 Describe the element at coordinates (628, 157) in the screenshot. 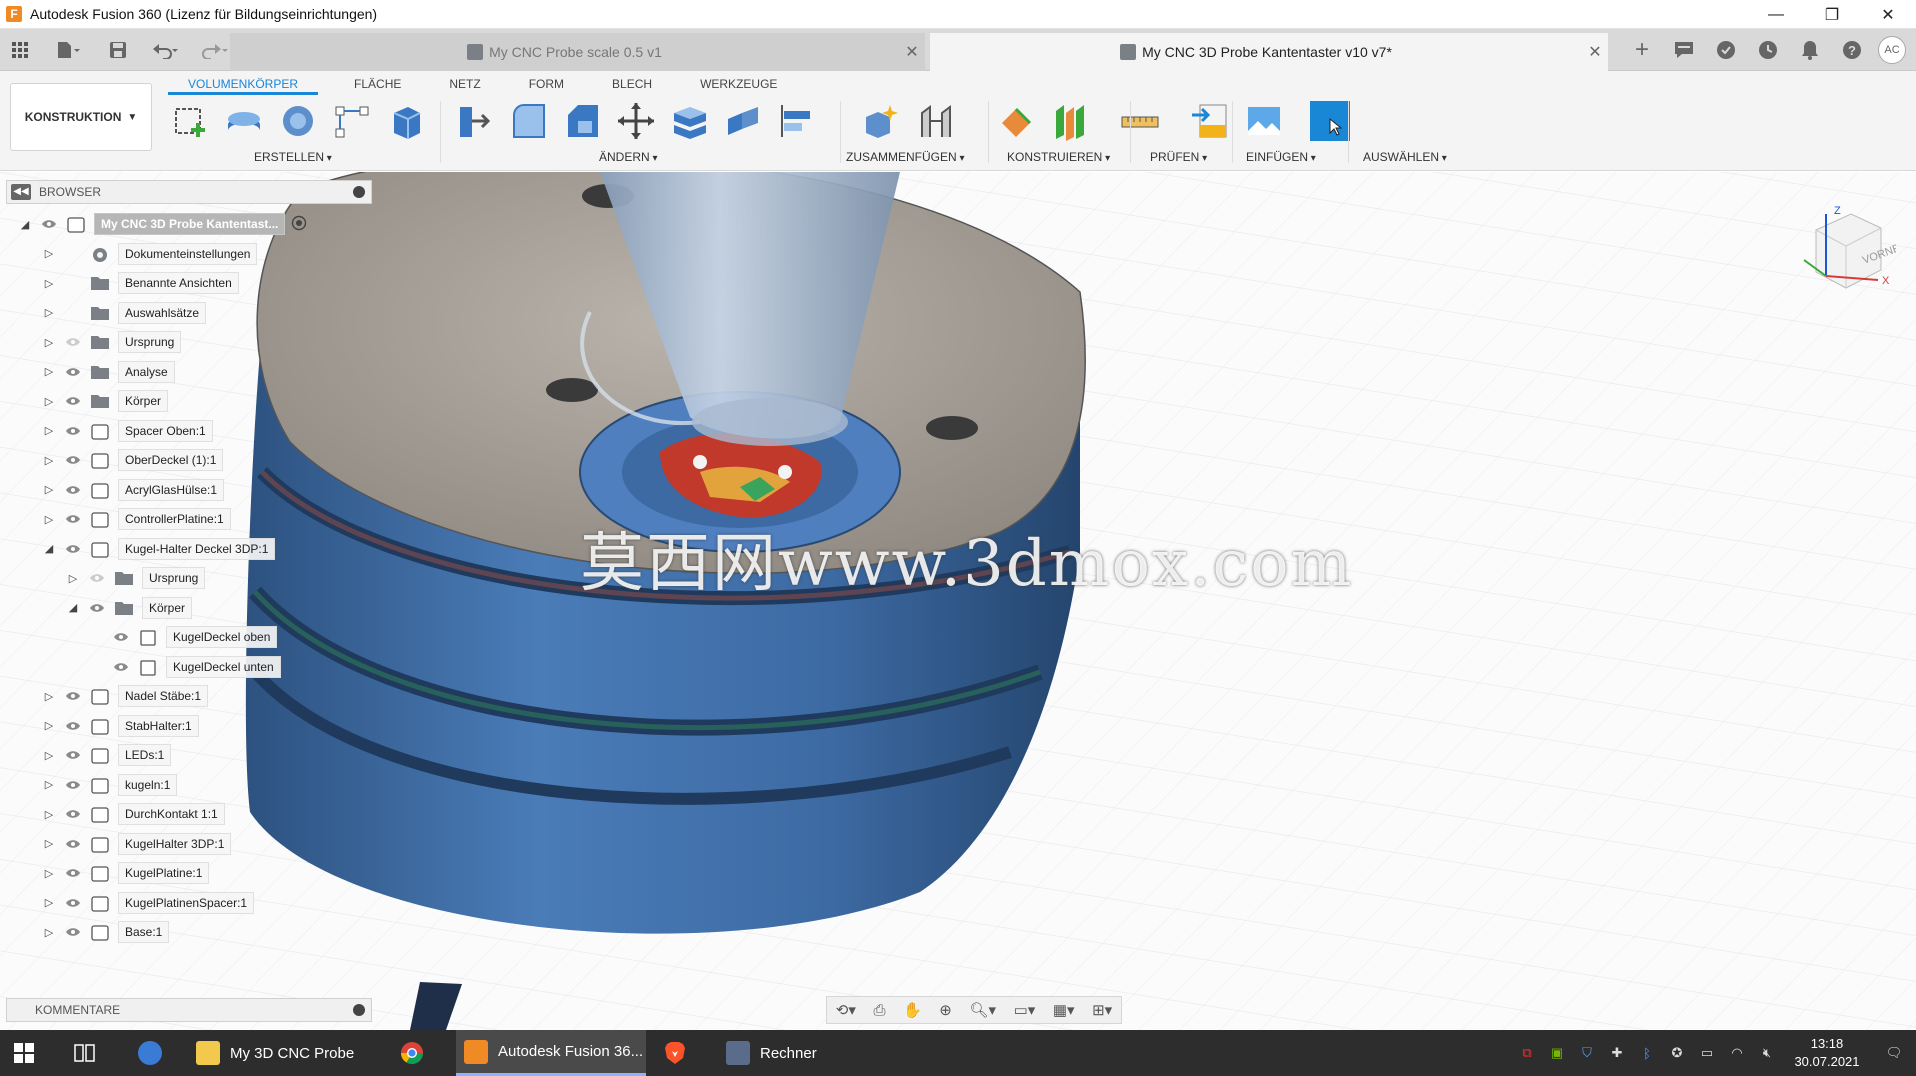

I see `group-andern: ÄNDERN` at that location.